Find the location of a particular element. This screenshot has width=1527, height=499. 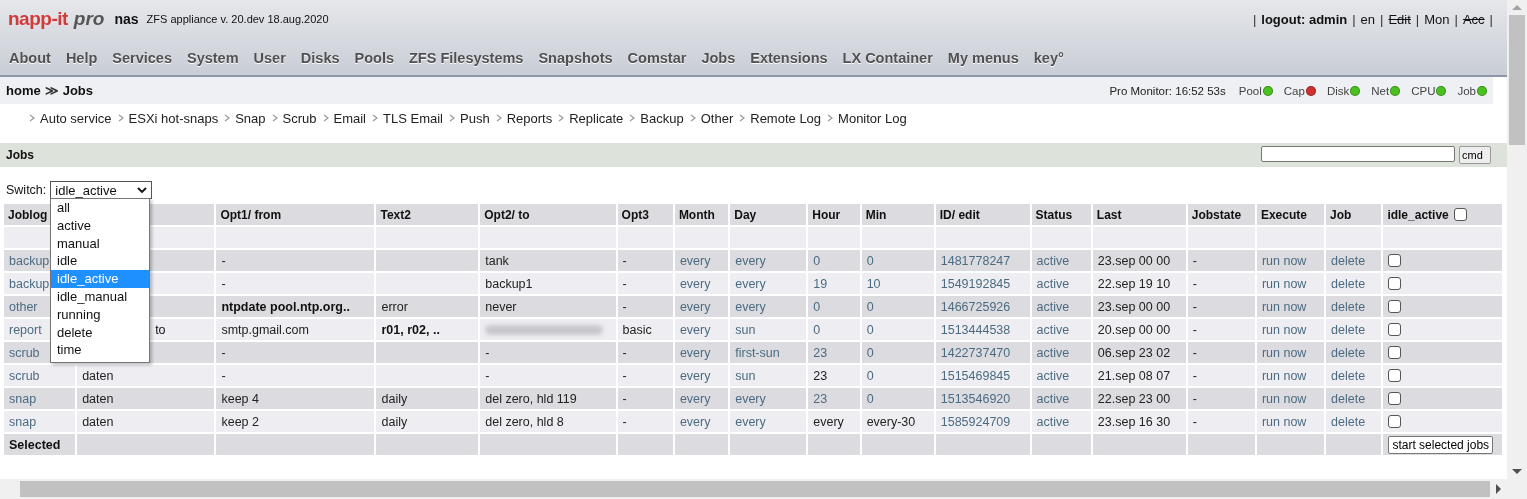

command-field is located at coordinates (1358, 154).